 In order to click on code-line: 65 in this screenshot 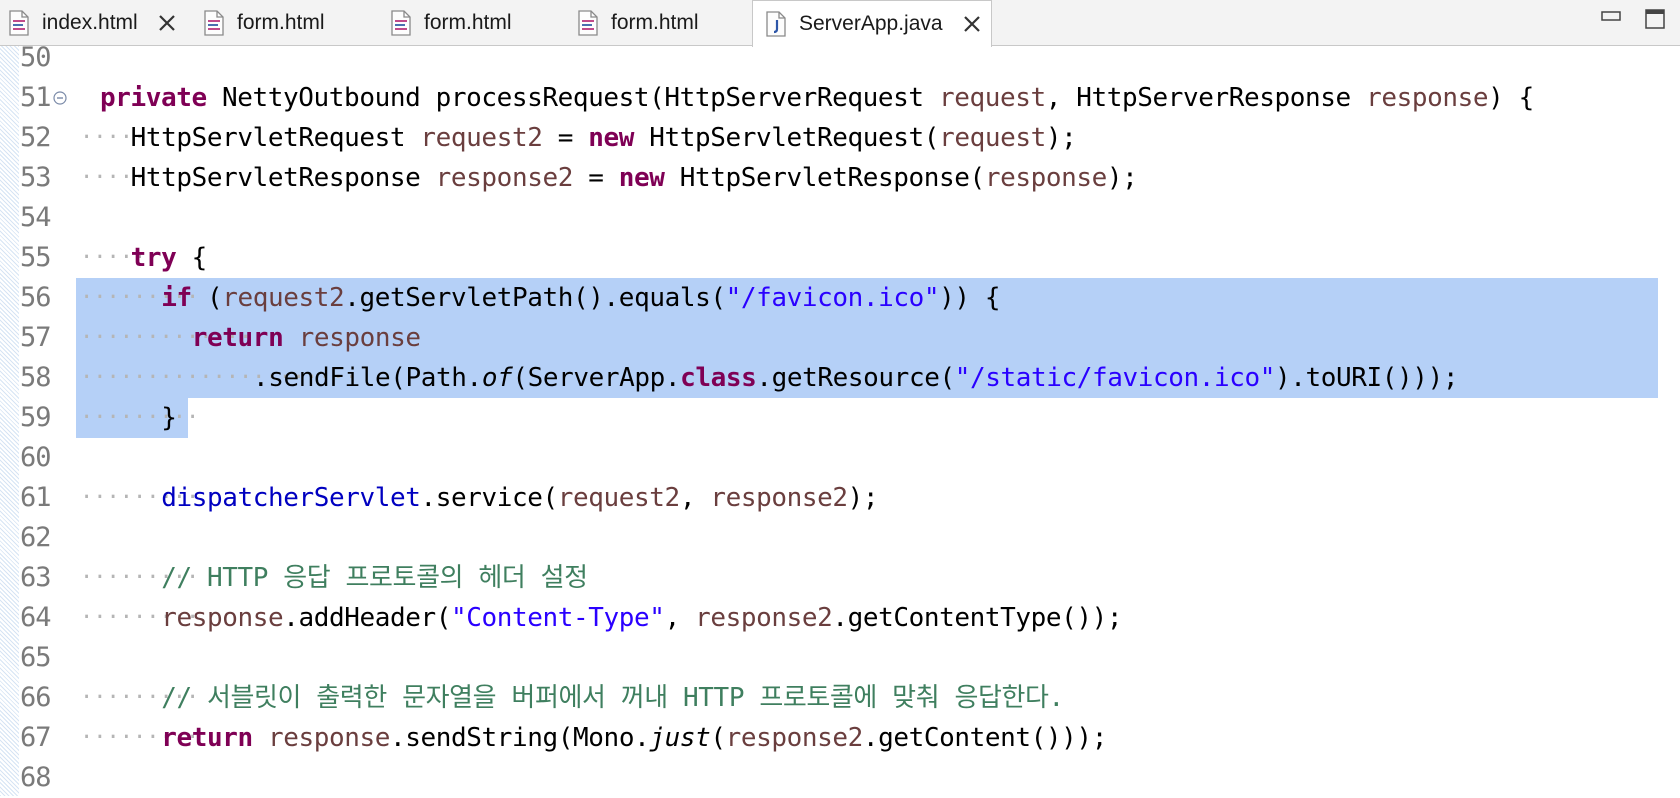, I will do `click(840, 658)`.